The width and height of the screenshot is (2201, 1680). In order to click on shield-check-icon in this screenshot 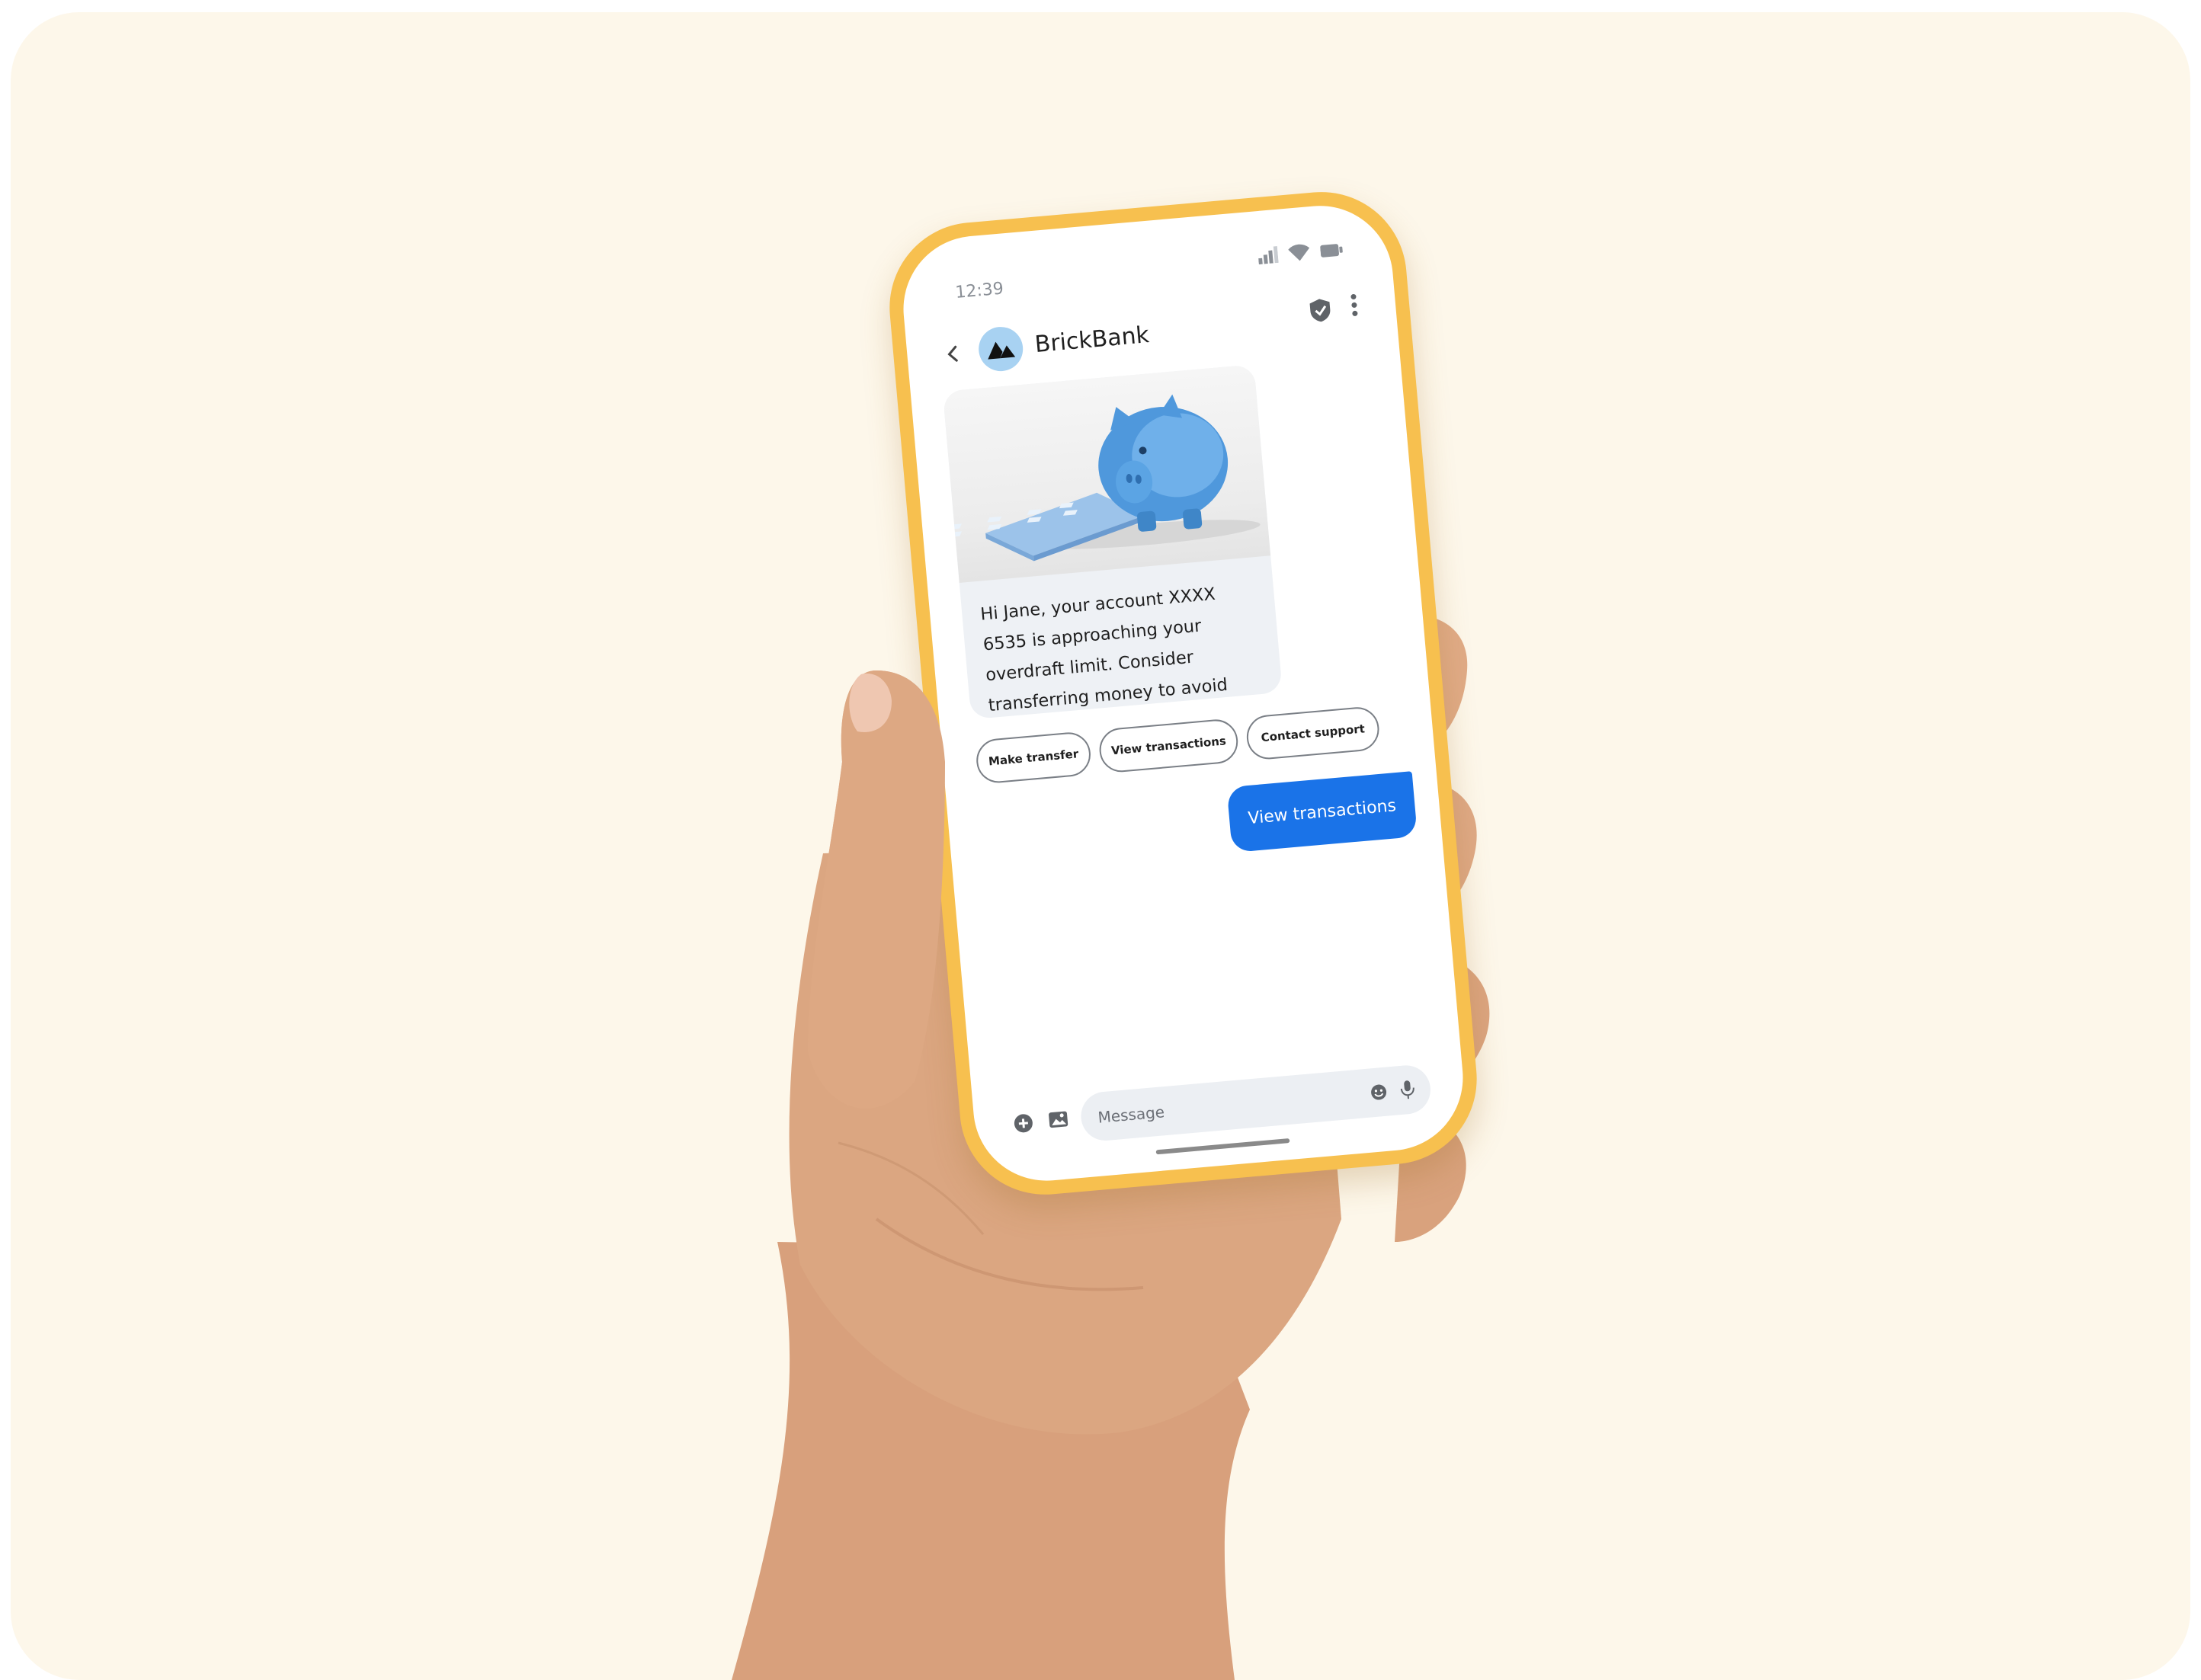, I will do `click(1320, 310)`.